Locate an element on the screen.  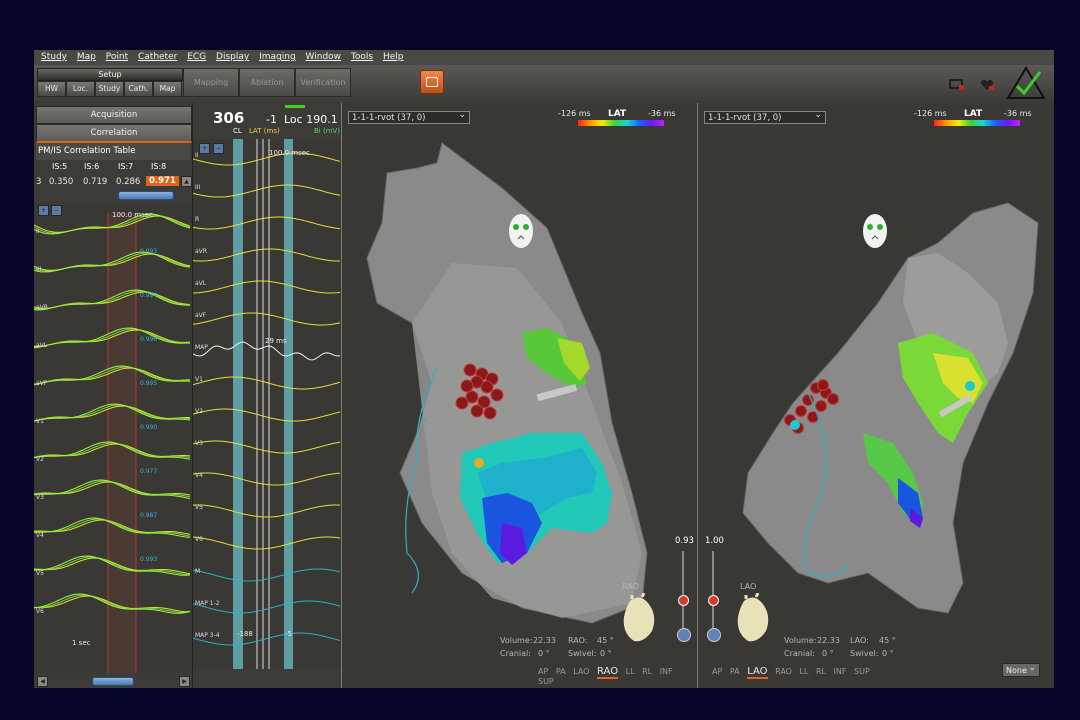
cath-button: Cath. is located at coordinates (138, 89).